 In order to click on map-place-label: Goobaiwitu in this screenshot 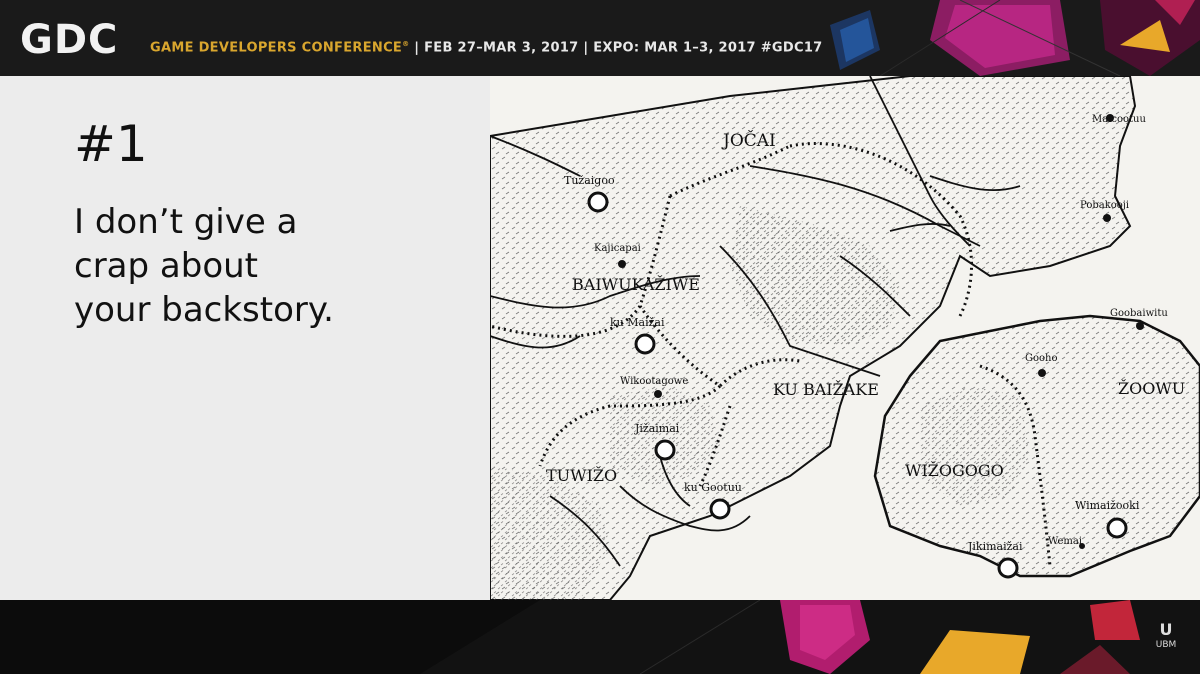, I will do `click(1139, 313)`.